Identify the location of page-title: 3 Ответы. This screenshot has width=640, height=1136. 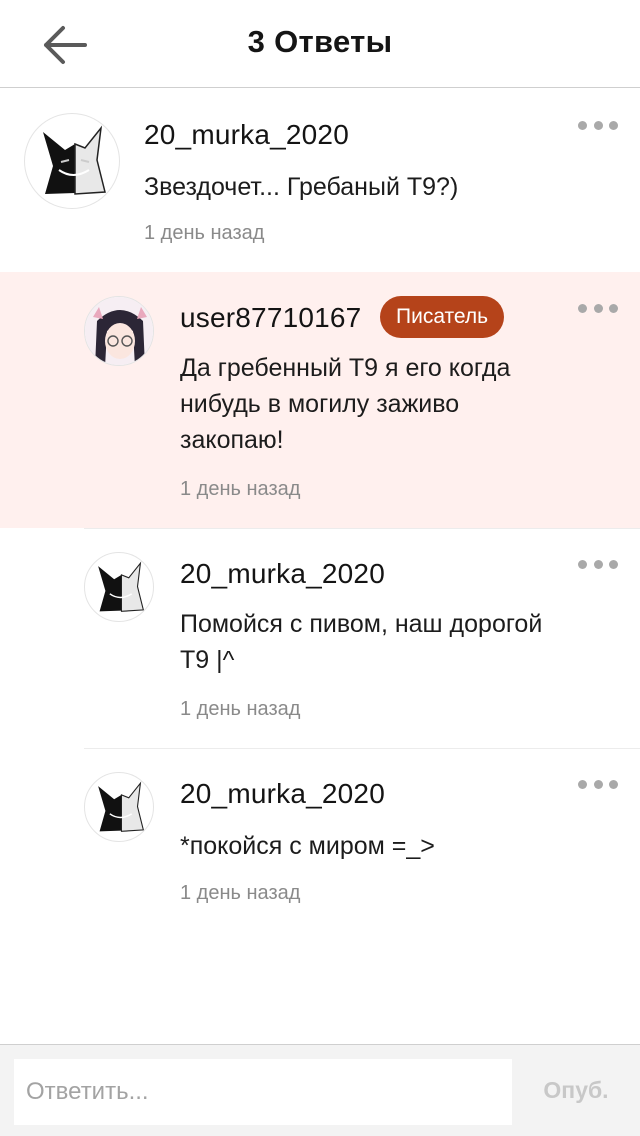
(320, 41).